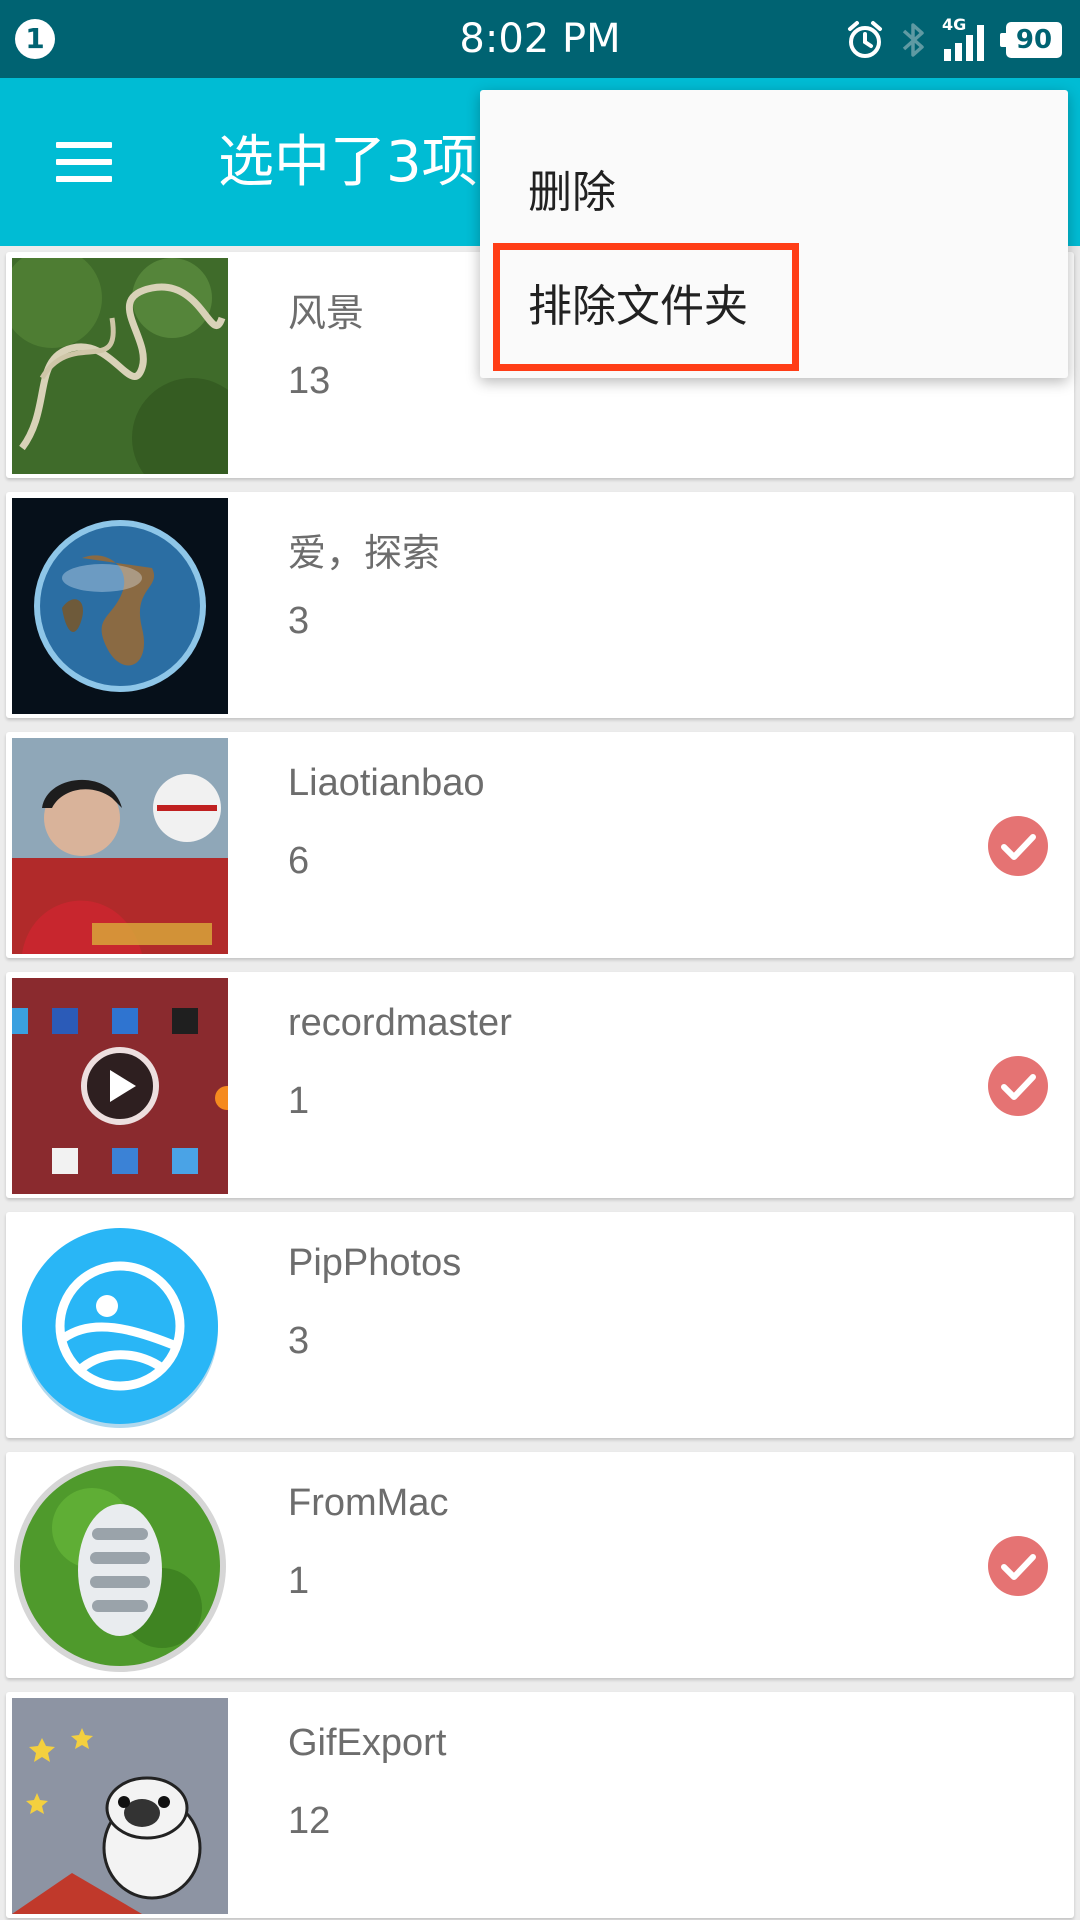 This screenshot has height=1920, width=1080. I want to click on folder-item: recordmaster 1, so click(540, 1085).